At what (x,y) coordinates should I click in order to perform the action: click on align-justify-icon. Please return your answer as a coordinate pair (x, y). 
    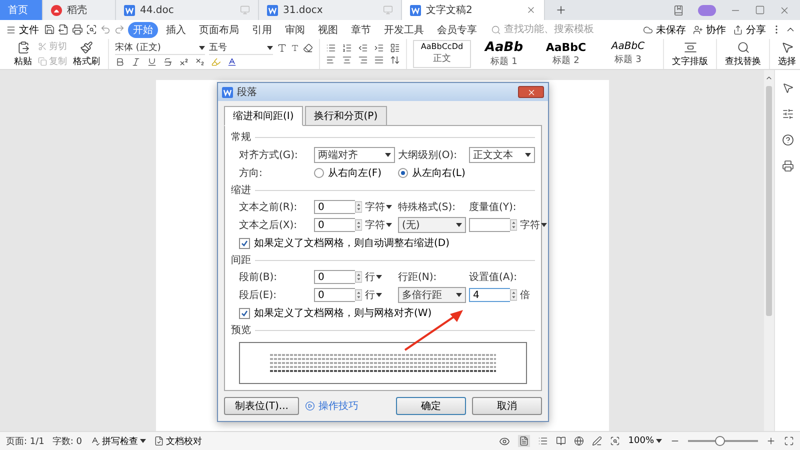
    Looking at the image, I should click on (379, 60).